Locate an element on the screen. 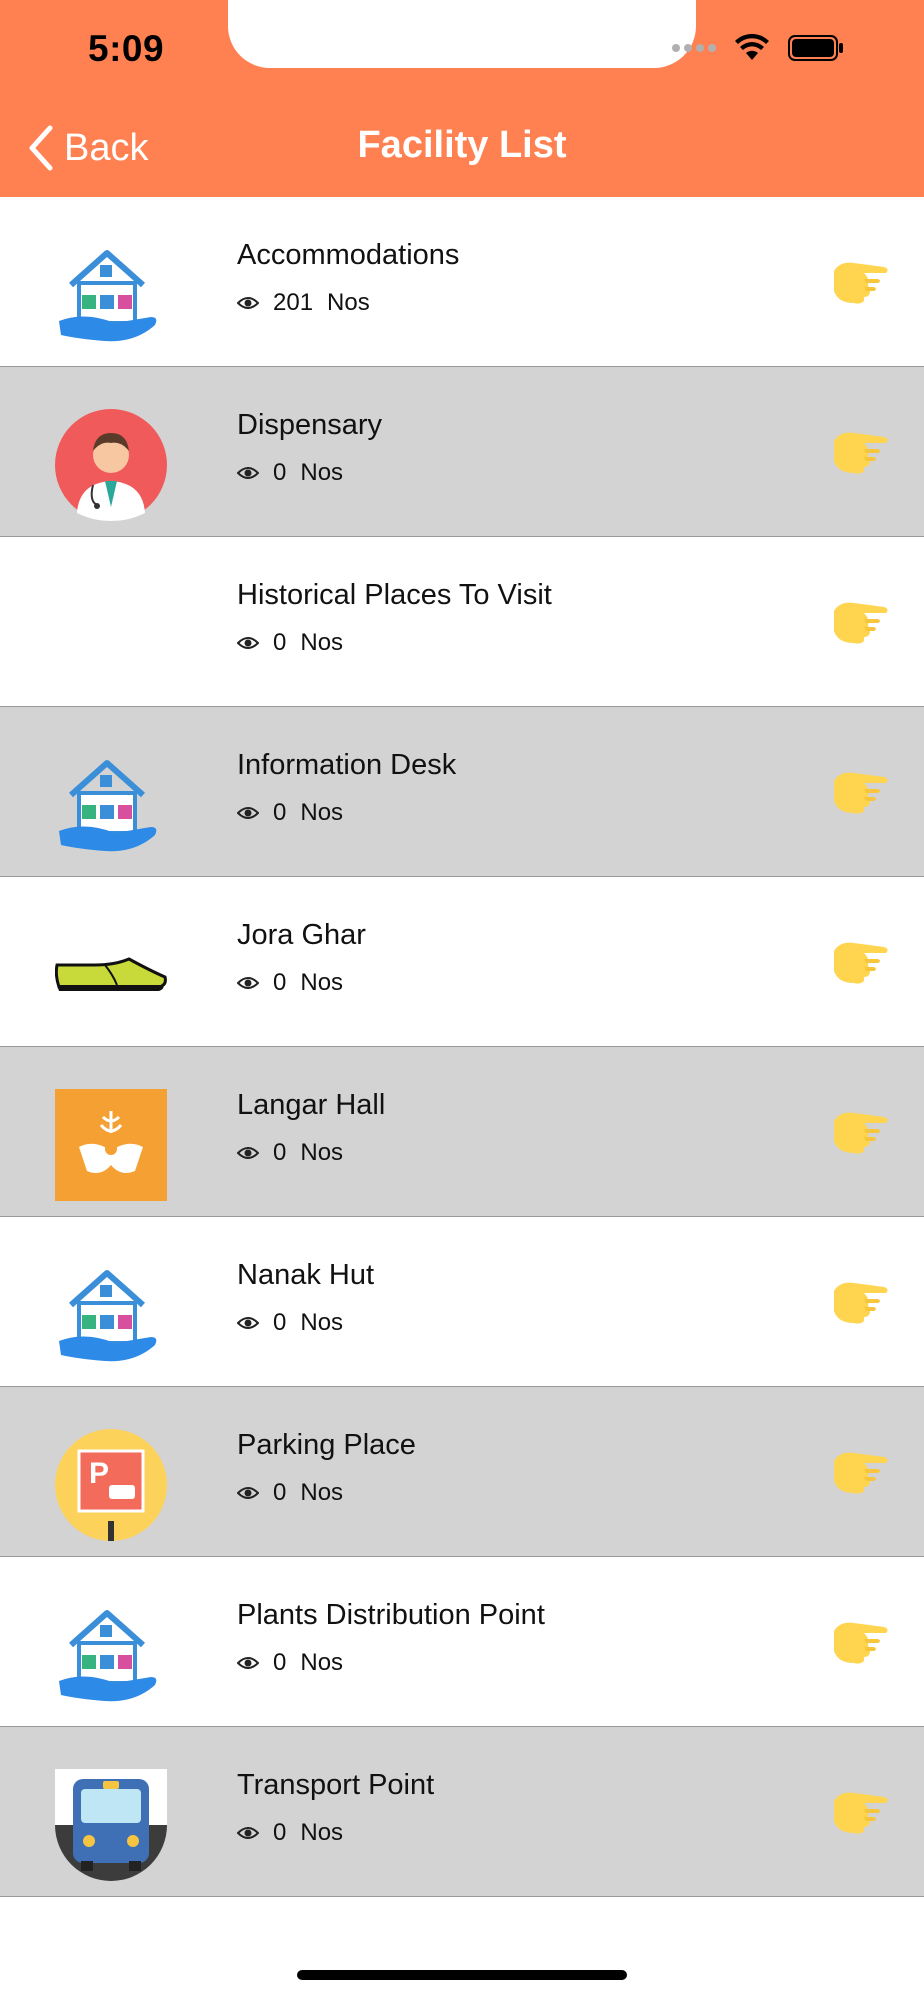  facility-name: Parking Place is located at coordinates (326, 1445).